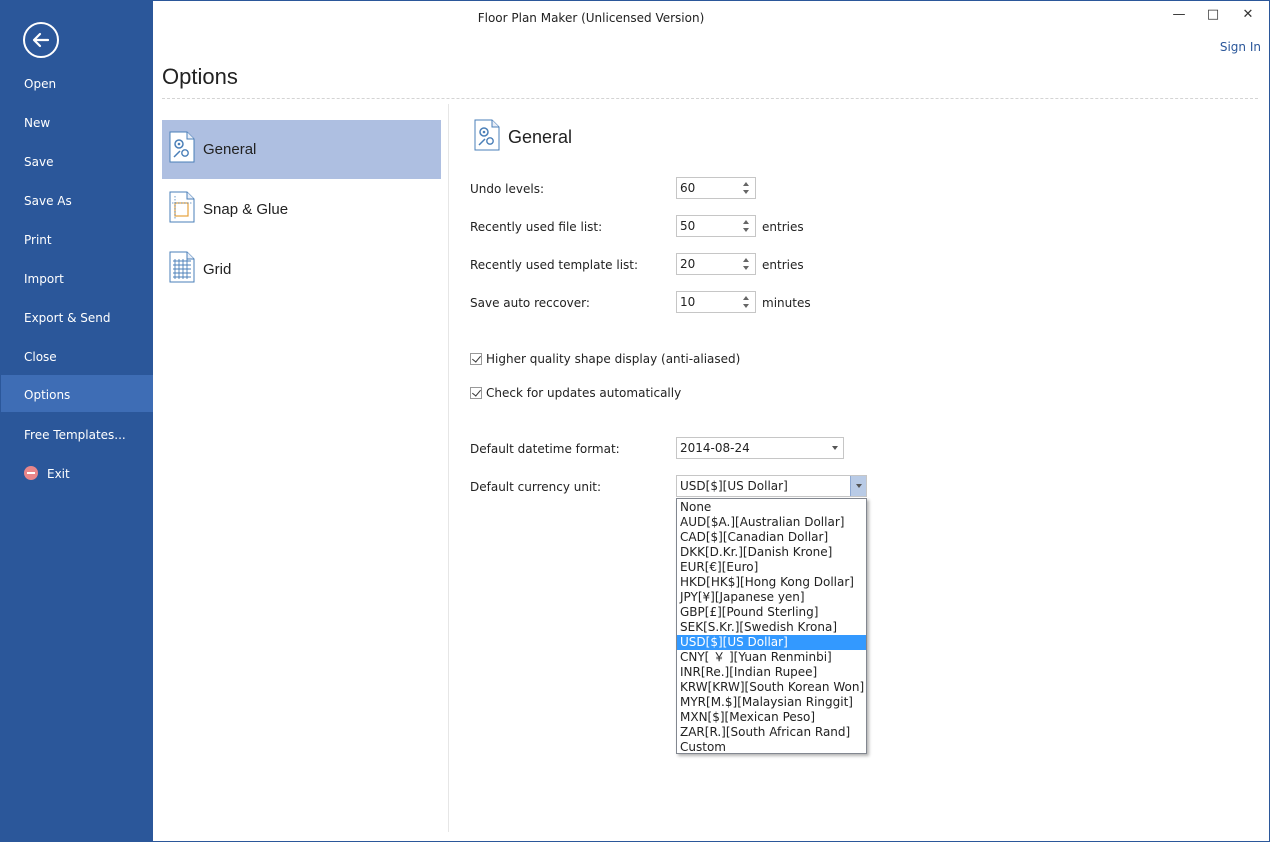 This screenshot has height=842, width=1270. Describe the element at coordinates (771, 522) in the screenshot. I see `currency-option: AUD[$A.][Australian Dollar]` at that location.